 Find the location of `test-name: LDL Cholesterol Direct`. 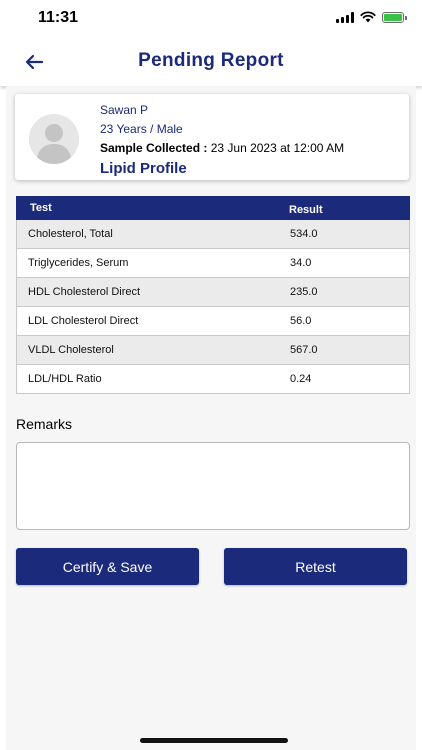

test-name: LDL Cholesterol Direct is located at coordinates (83, 321).